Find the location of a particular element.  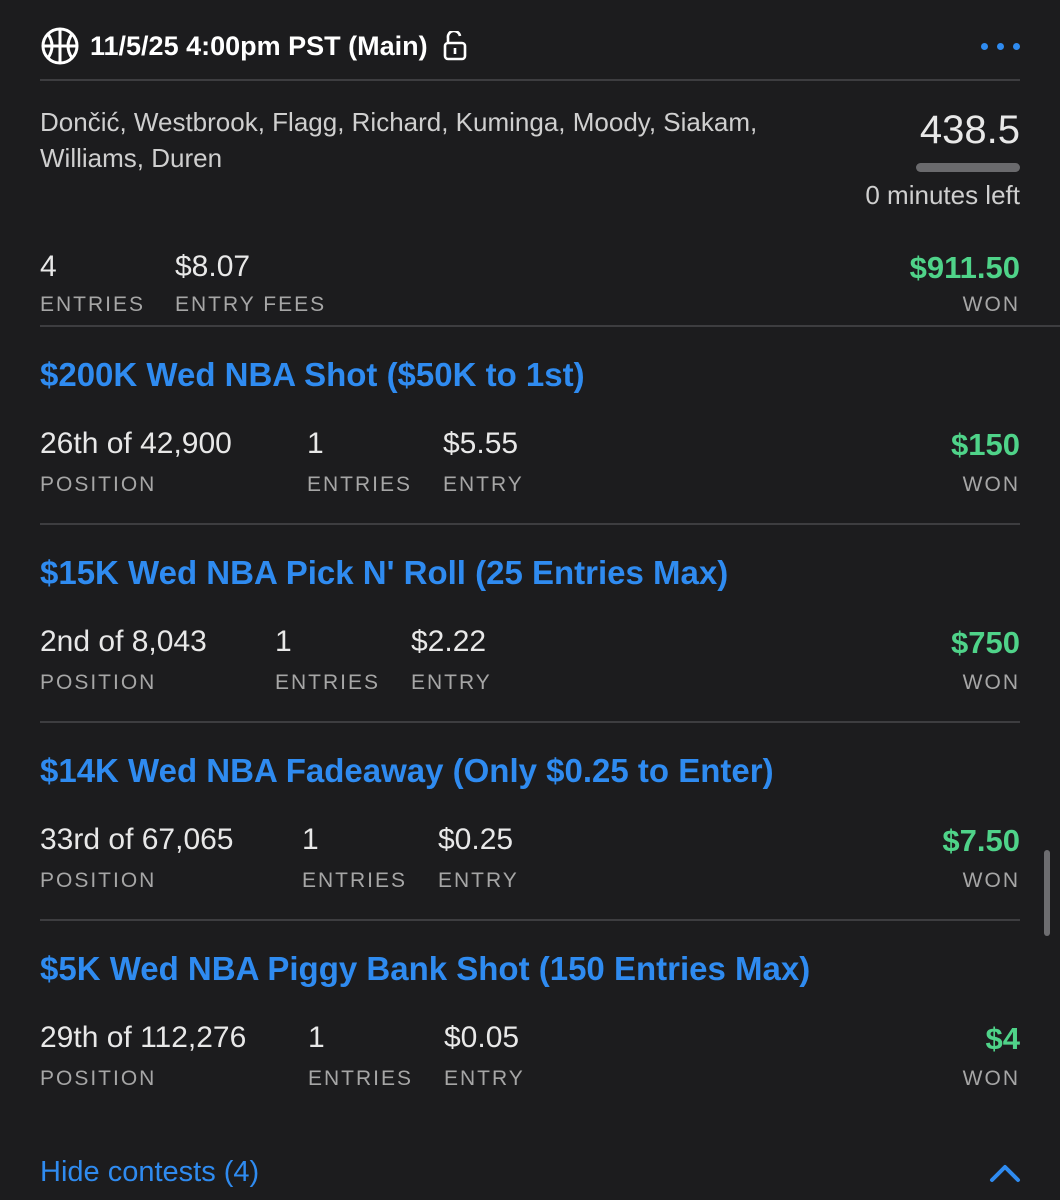

summary-divider is located at coordinates (550, 326).